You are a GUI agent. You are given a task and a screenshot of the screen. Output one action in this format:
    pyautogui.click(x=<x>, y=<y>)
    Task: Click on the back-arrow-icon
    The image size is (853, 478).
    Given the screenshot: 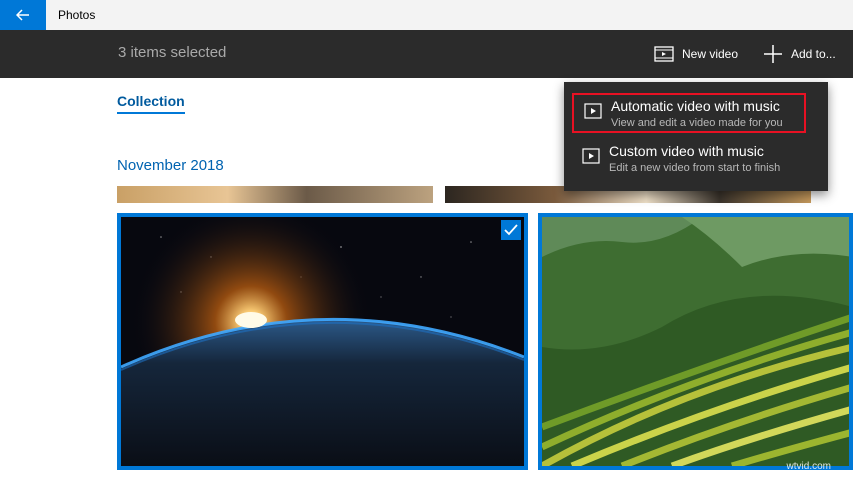 What is the action you would take?
    pyautogui.click(x=22, y=15)
    